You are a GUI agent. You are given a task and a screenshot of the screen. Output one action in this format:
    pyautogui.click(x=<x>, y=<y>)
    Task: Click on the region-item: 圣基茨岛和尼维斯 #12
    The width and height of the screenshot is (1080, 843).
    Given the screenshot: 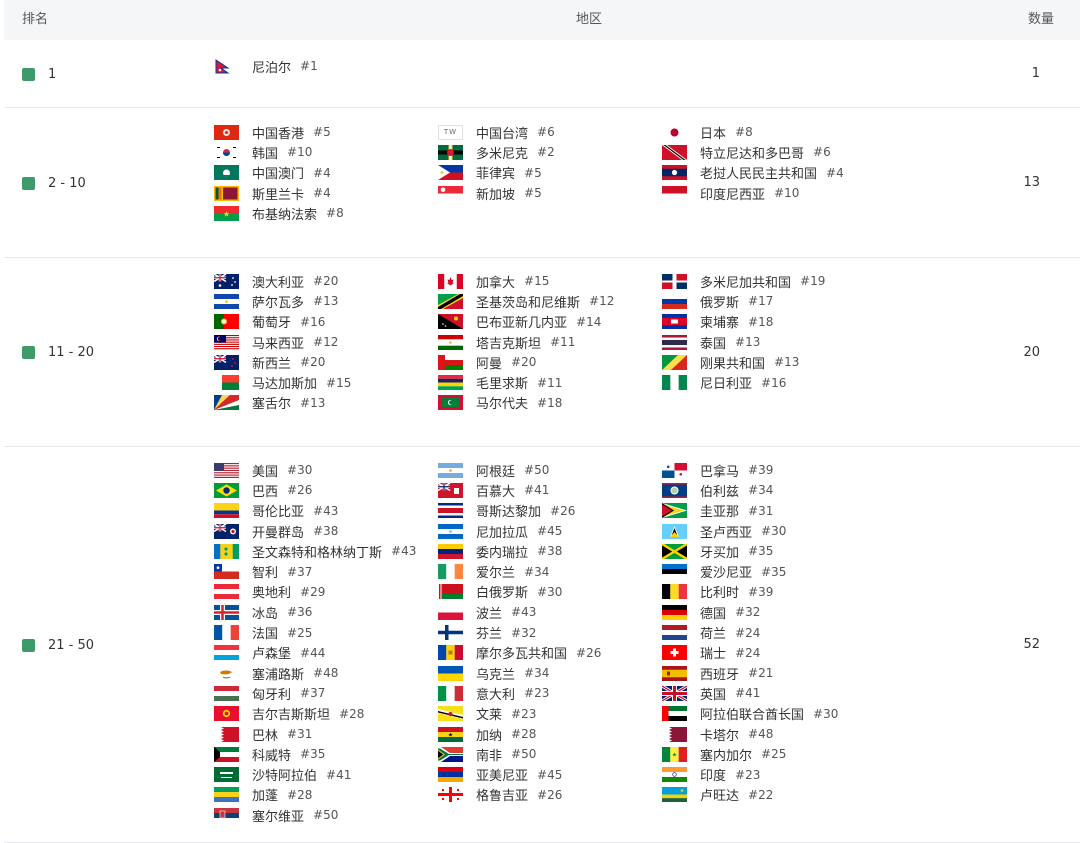 What is the action you would take?
    pyautogui.click(x=526, y=301)
    